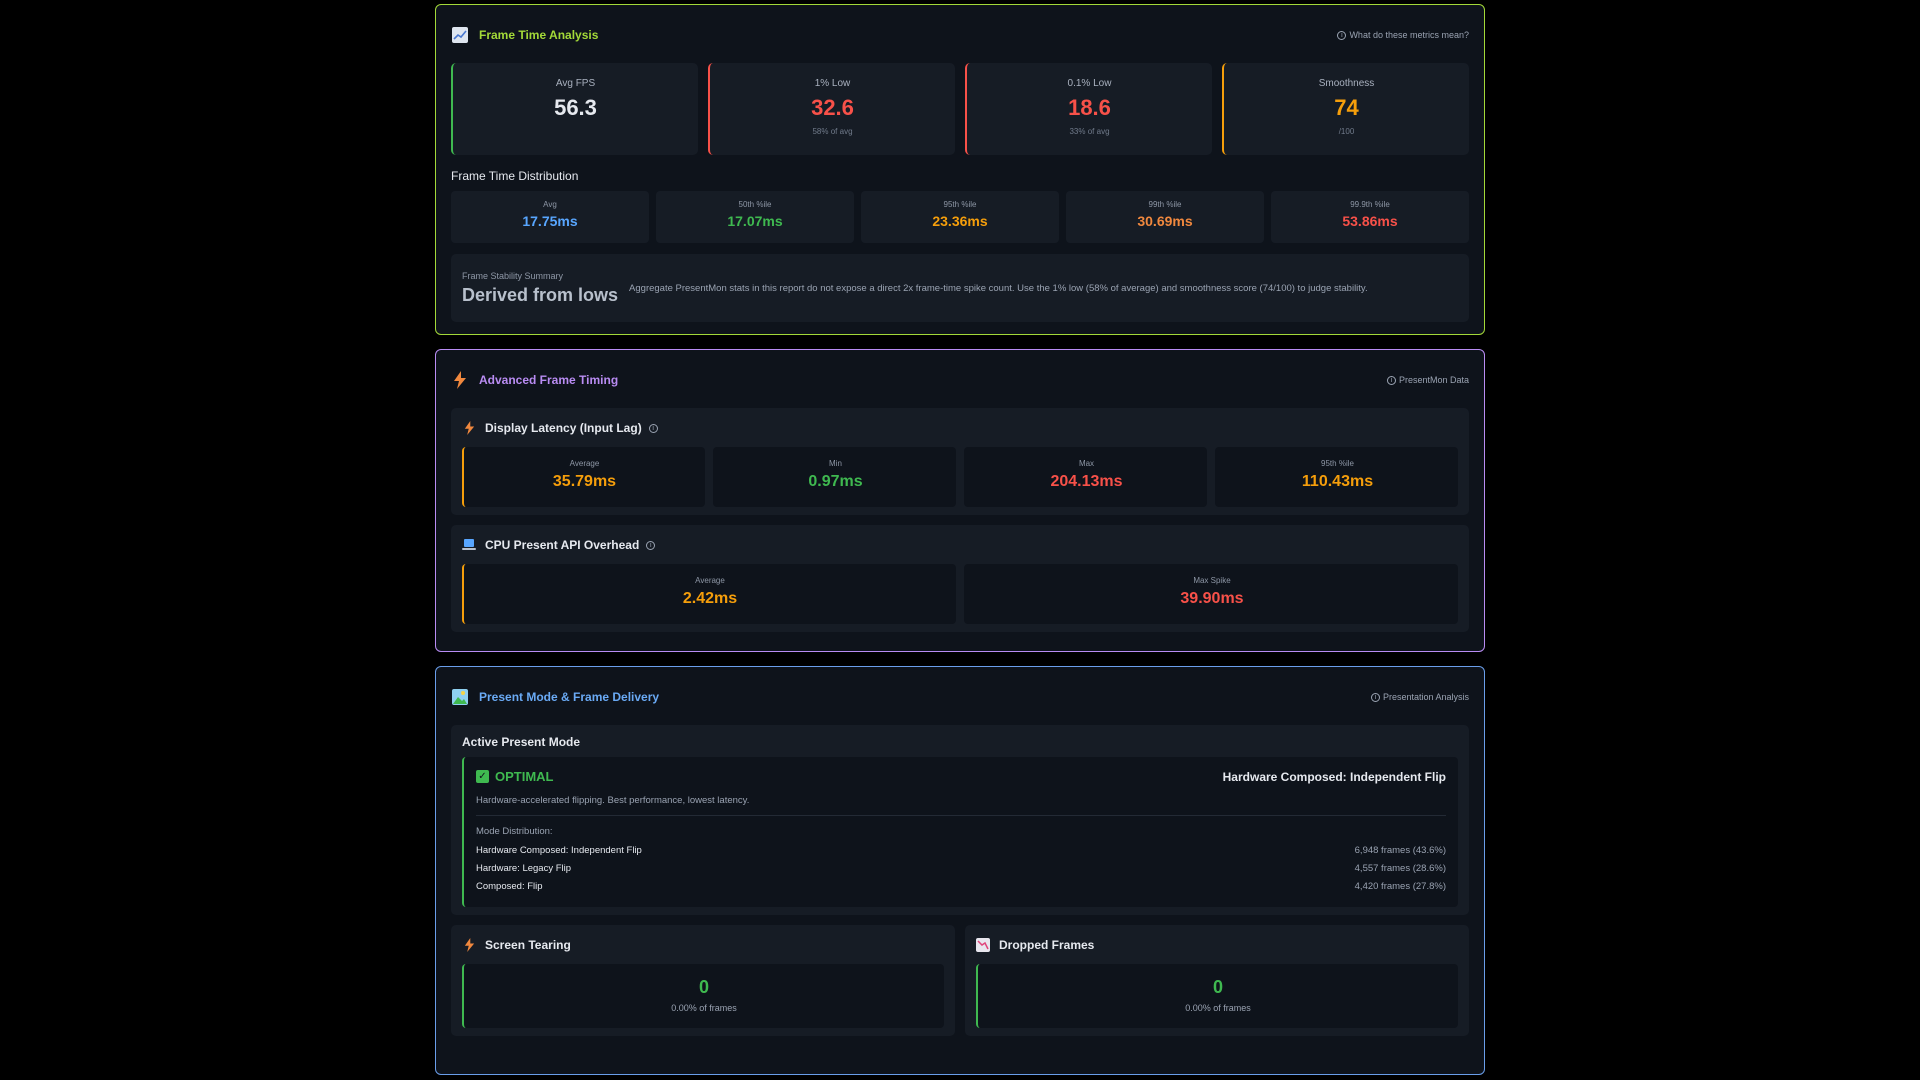 The image size is (1920, 1080). Describe the element at coordinates (961, 886) in the screenshot. I see `list-item: Composed: Flip 4,420 frames (27.8%)` at that location.